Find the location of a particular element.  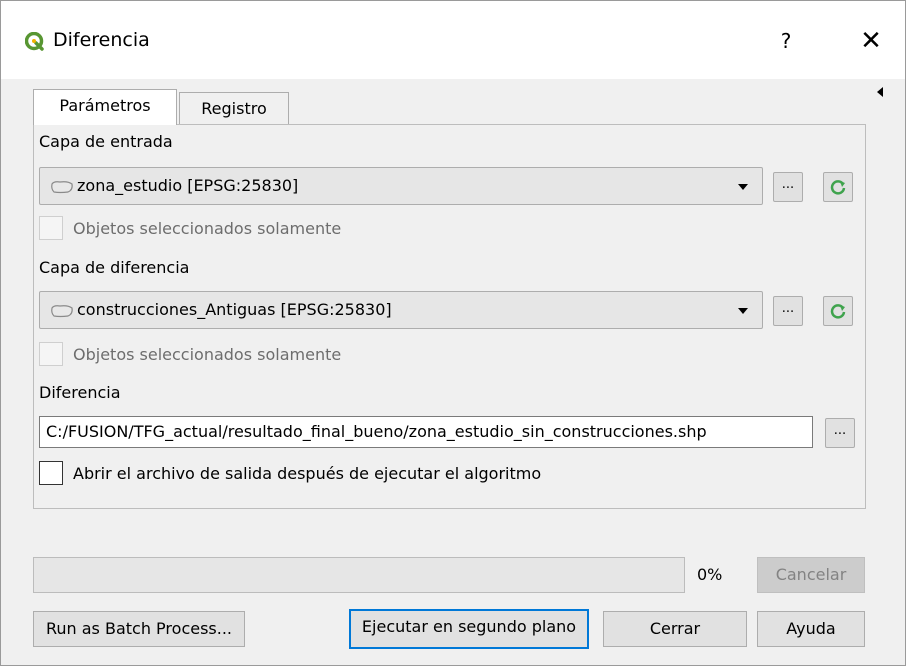

open-output-checkbox is located at coordinates (51, 473).